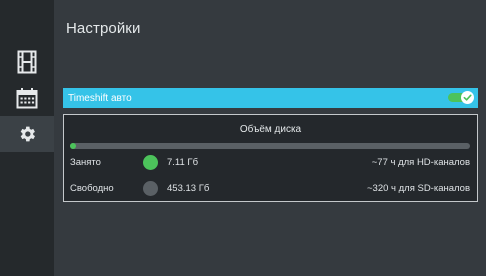 The width and height of the screenshot is (486, 276). What do you see at coordinates (270, 146) in the screenshot?
I see `disk-usage-bar` at bounding box center [270, 146].